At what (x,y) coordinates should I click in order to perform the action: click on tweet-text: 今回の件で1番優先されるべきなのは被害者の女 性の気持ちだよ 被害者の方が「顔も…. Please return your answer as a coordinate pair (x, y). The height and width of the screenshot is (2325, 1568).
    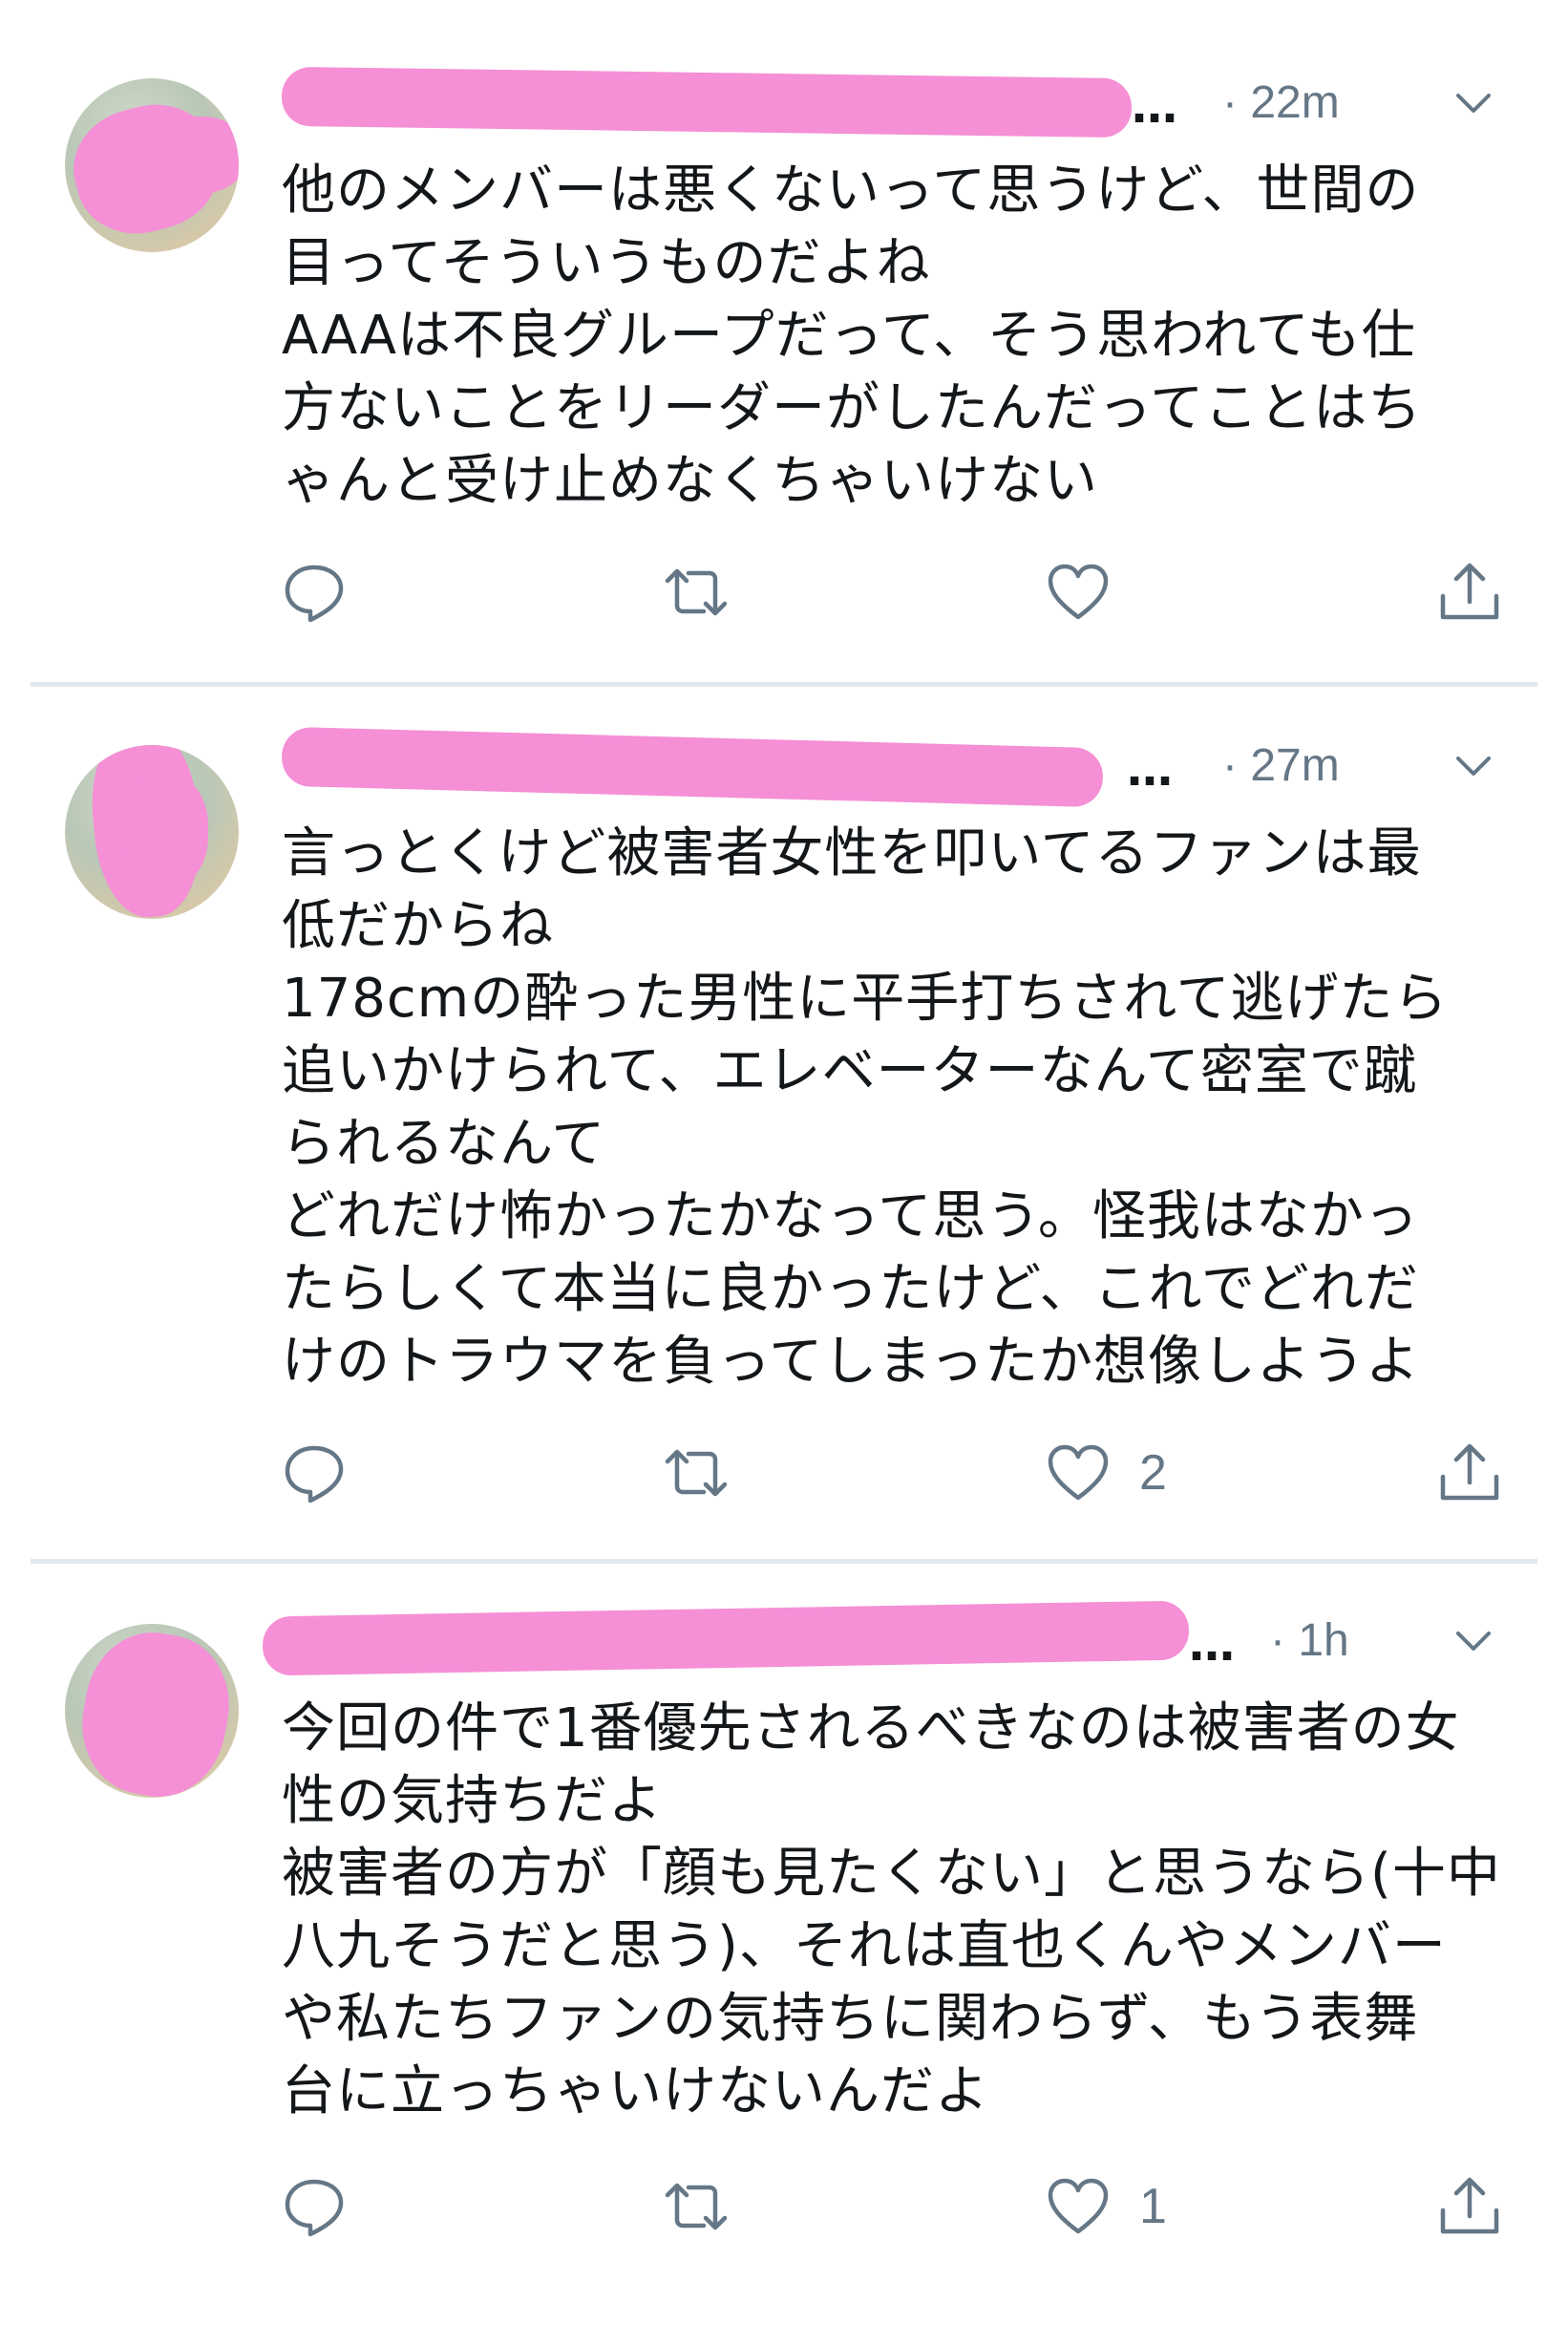
    Looking at the image, I should click on (891, 1909).